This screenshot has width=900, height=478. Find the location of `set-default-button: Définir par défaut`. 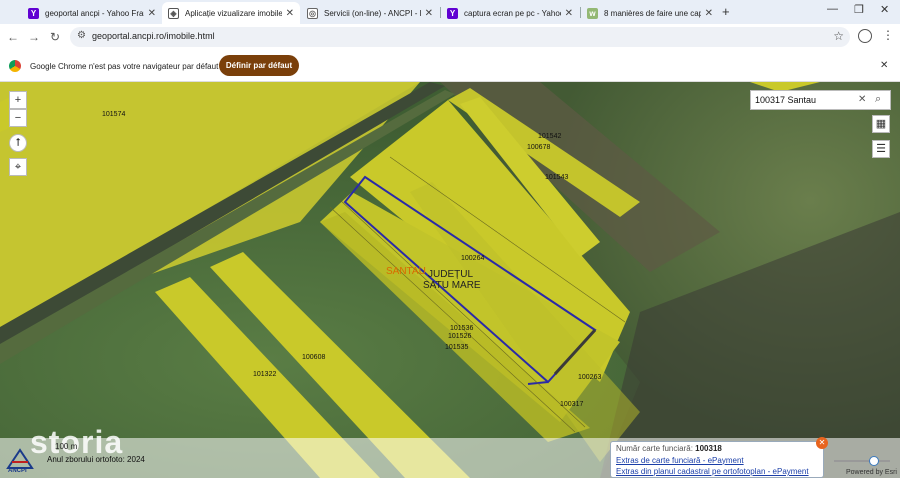

set-default-button: Définir par défaut is located at coordinates (259, 65).